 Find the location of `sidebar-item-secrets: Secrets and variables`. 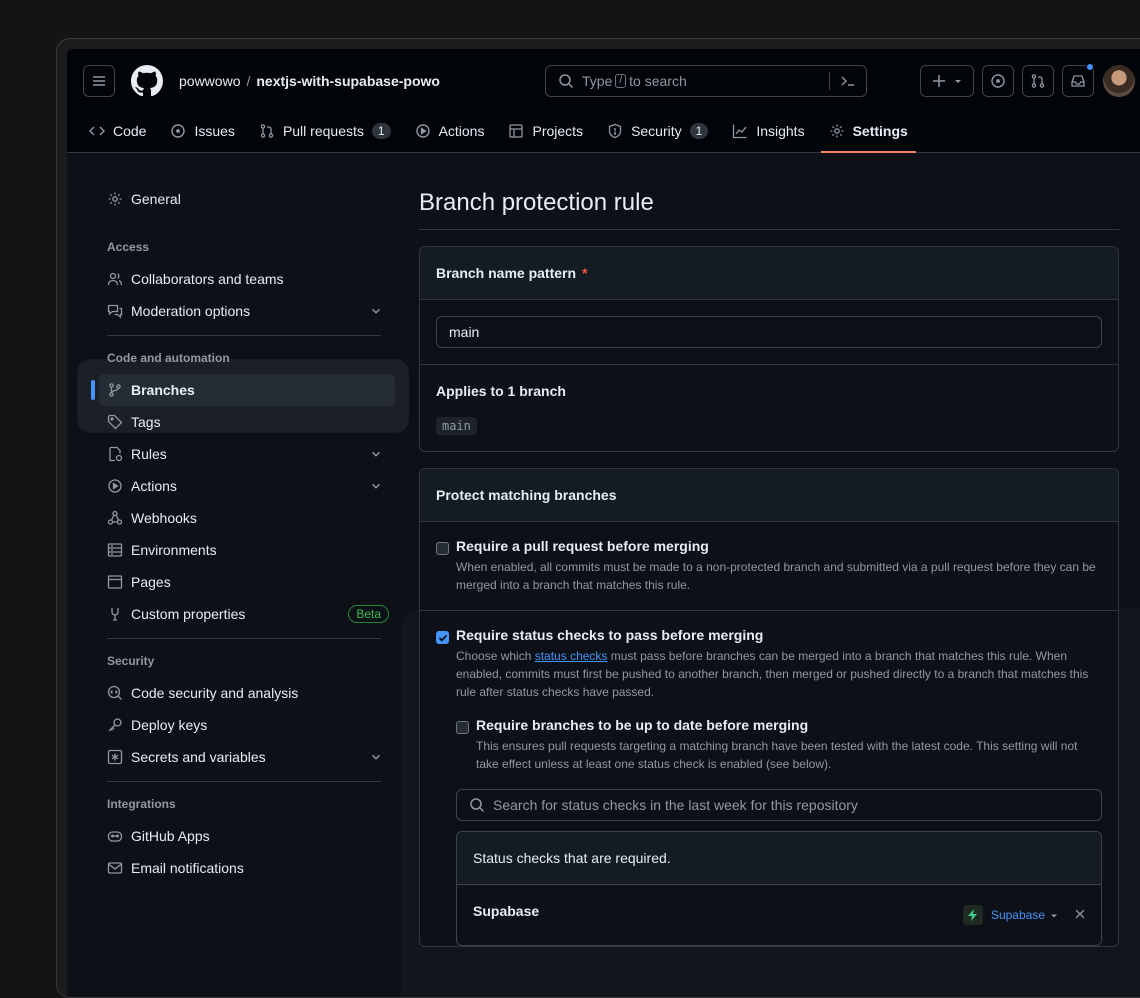

sidebar-item-secrets: Secrets and variables is located at coordinates (244, 757).